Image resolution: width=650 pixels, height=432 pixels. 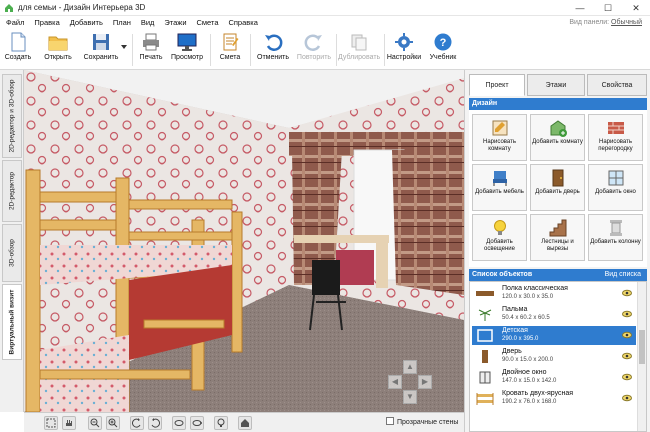 I want to click on open-button: Открыть, so click(x=58, y=50).